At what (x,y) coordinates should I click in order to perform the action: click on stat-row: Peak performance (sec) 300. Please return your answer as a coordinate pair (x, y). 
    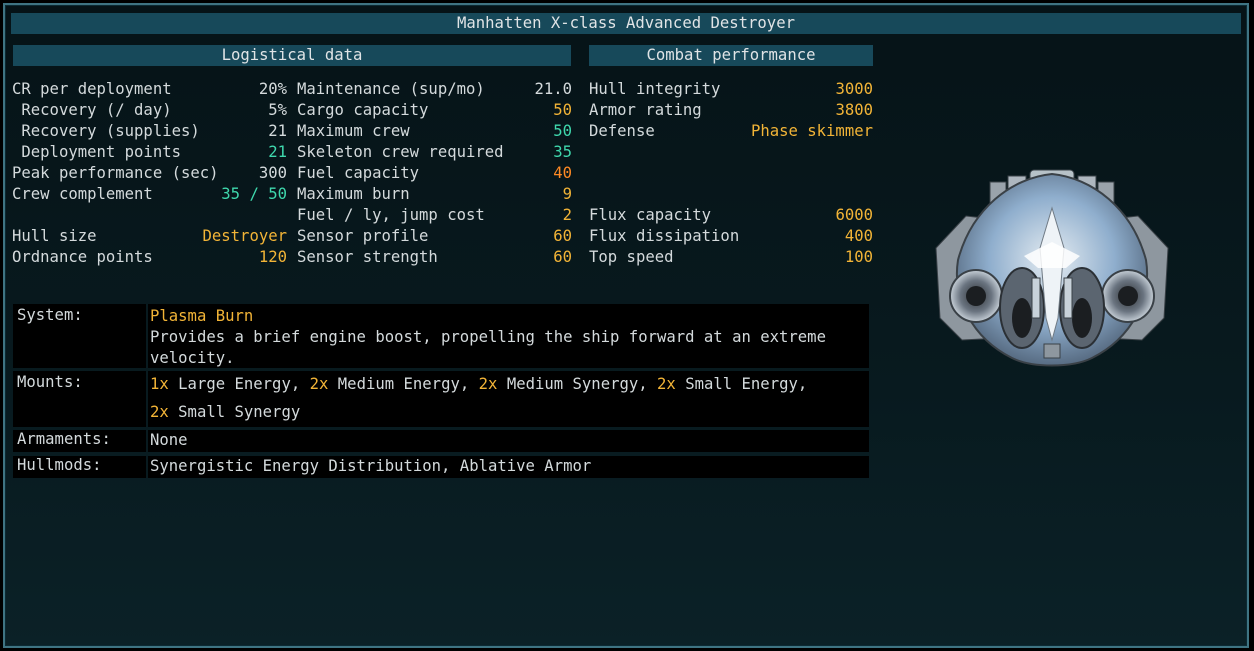
    Looking at the image, I should click on (149, 173).